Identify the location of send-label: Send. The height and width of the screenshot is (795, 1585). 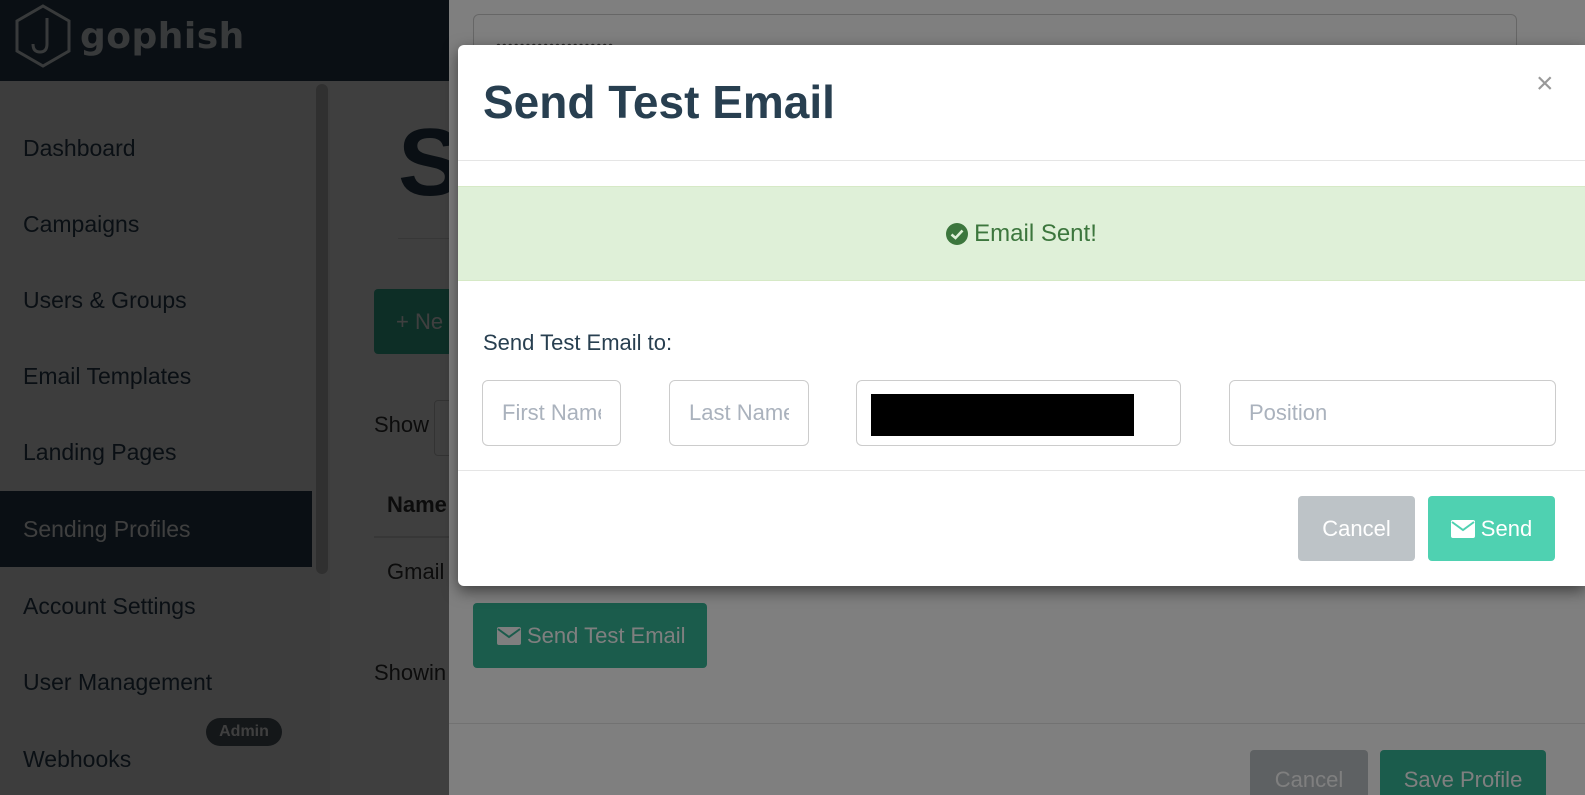
(1506, 528).